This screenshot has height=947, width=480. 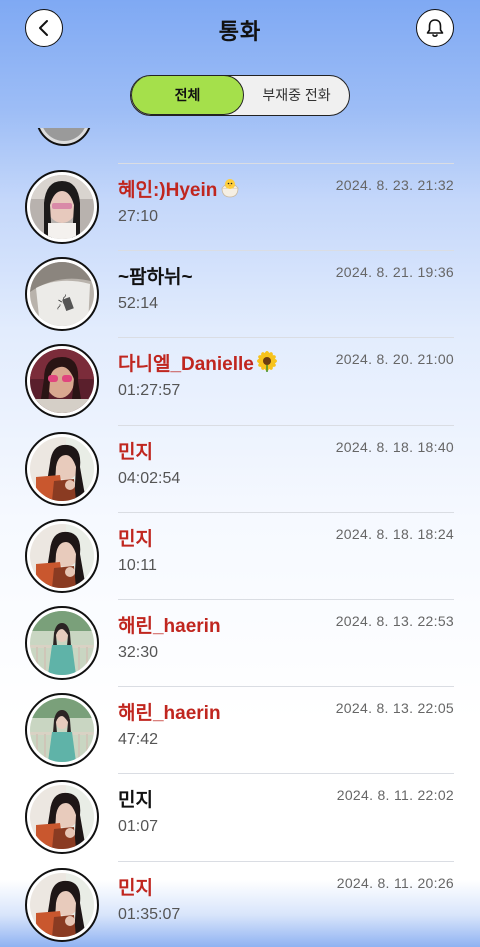 What do you see at coordinates (240, 555) in the screenshot?
I see `call-row: 민지 10:11 2024. 8. 18. 18:24` at bounding box center [240, 555].